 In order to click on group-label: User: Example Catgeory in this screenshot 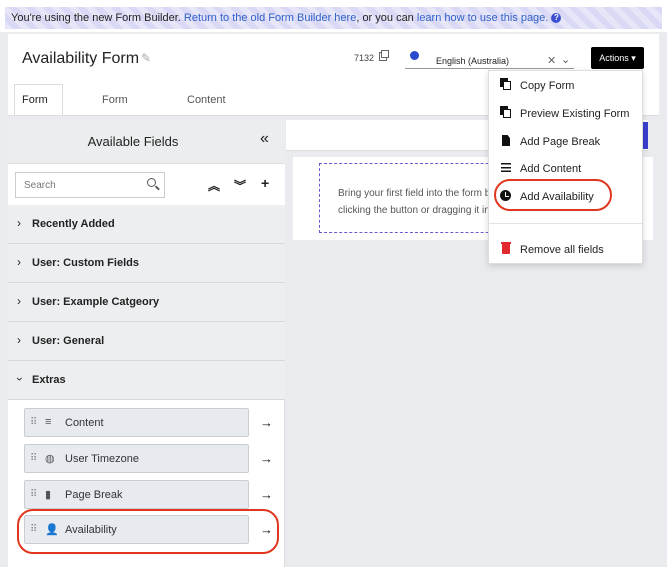, I will do `click(96, 302)`.